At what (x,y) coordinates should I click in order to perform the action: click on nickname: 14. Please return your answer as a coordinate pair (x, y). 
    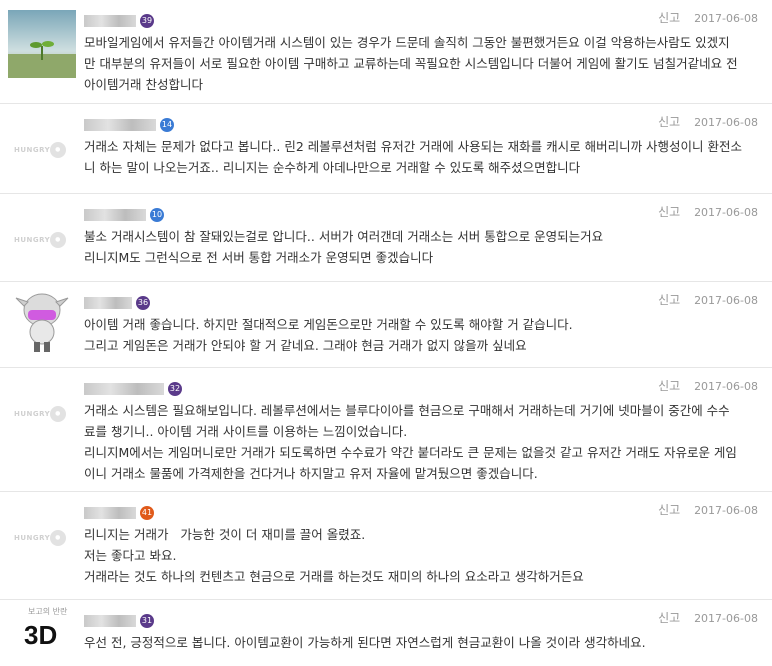
    Looking at the image, I should click on (129, 123).